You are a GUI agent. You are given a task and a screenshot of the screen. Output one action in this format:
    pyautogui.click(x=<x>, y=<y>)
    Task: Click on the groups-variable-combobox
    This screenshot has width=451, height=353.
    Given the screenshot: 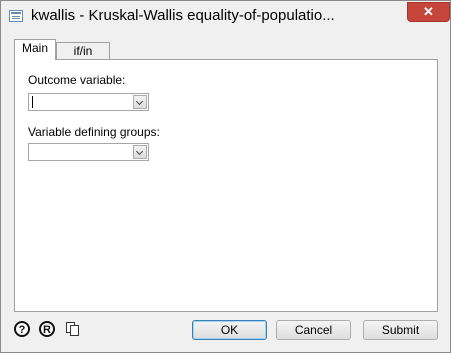 What is the action you would take?
    pyautogui.click(x=88, y=152)
    